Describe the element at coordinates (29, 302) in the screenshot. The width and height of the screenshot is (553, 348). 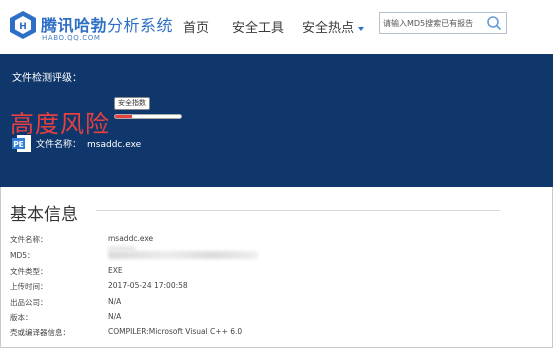
I see `info-key: 出品公司：` at that location.